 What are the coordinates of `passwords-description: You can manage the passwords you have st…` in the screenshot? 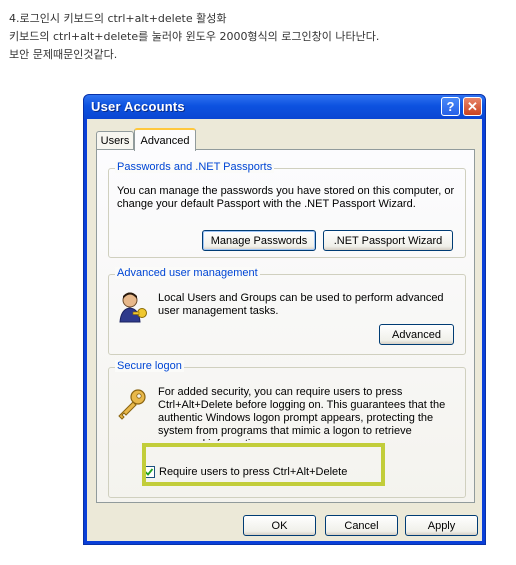 It's located at (286, 197).